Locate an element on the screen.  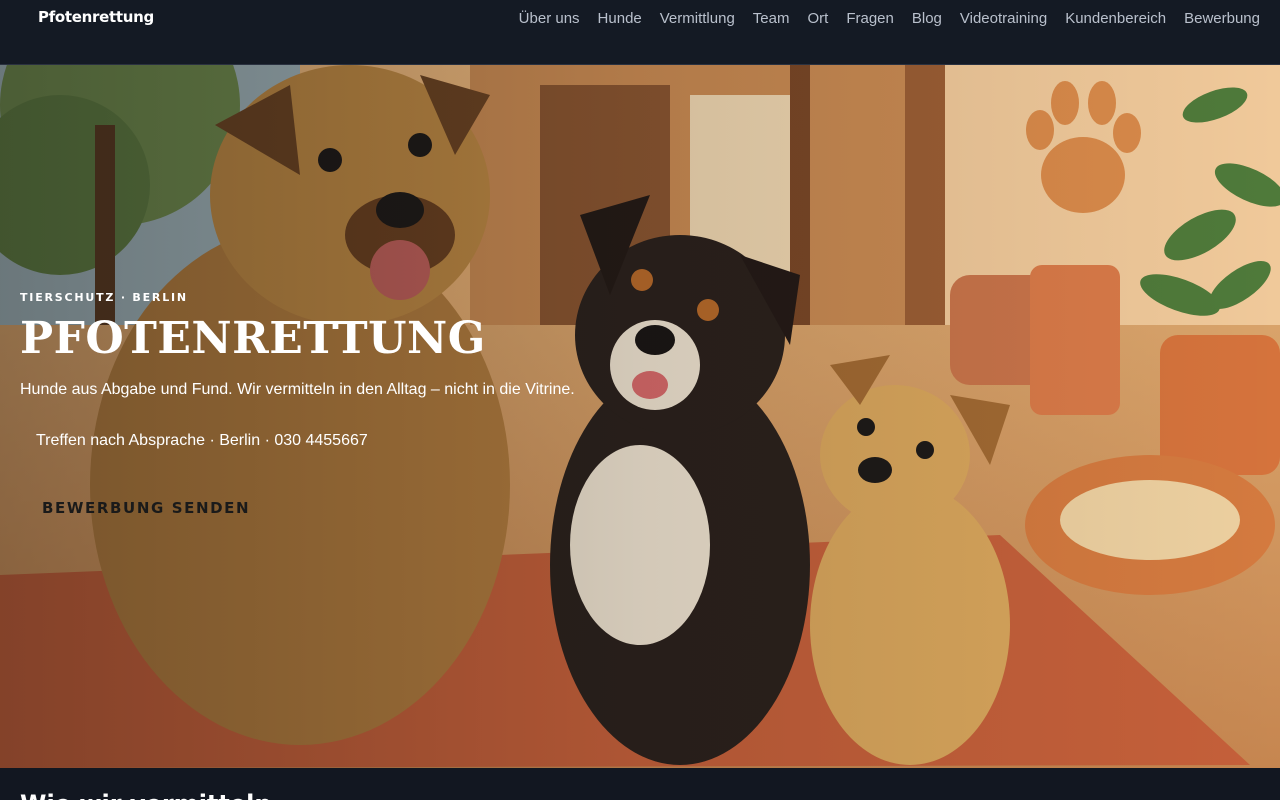
send-application-button: BEWERBUNG SENDEN is located at coordinates (146, 508).